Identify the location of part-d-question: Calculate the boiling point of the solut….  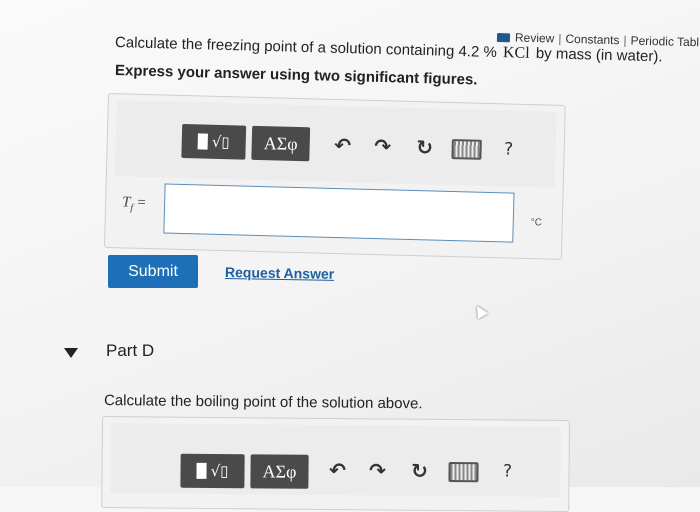
(263, 402).